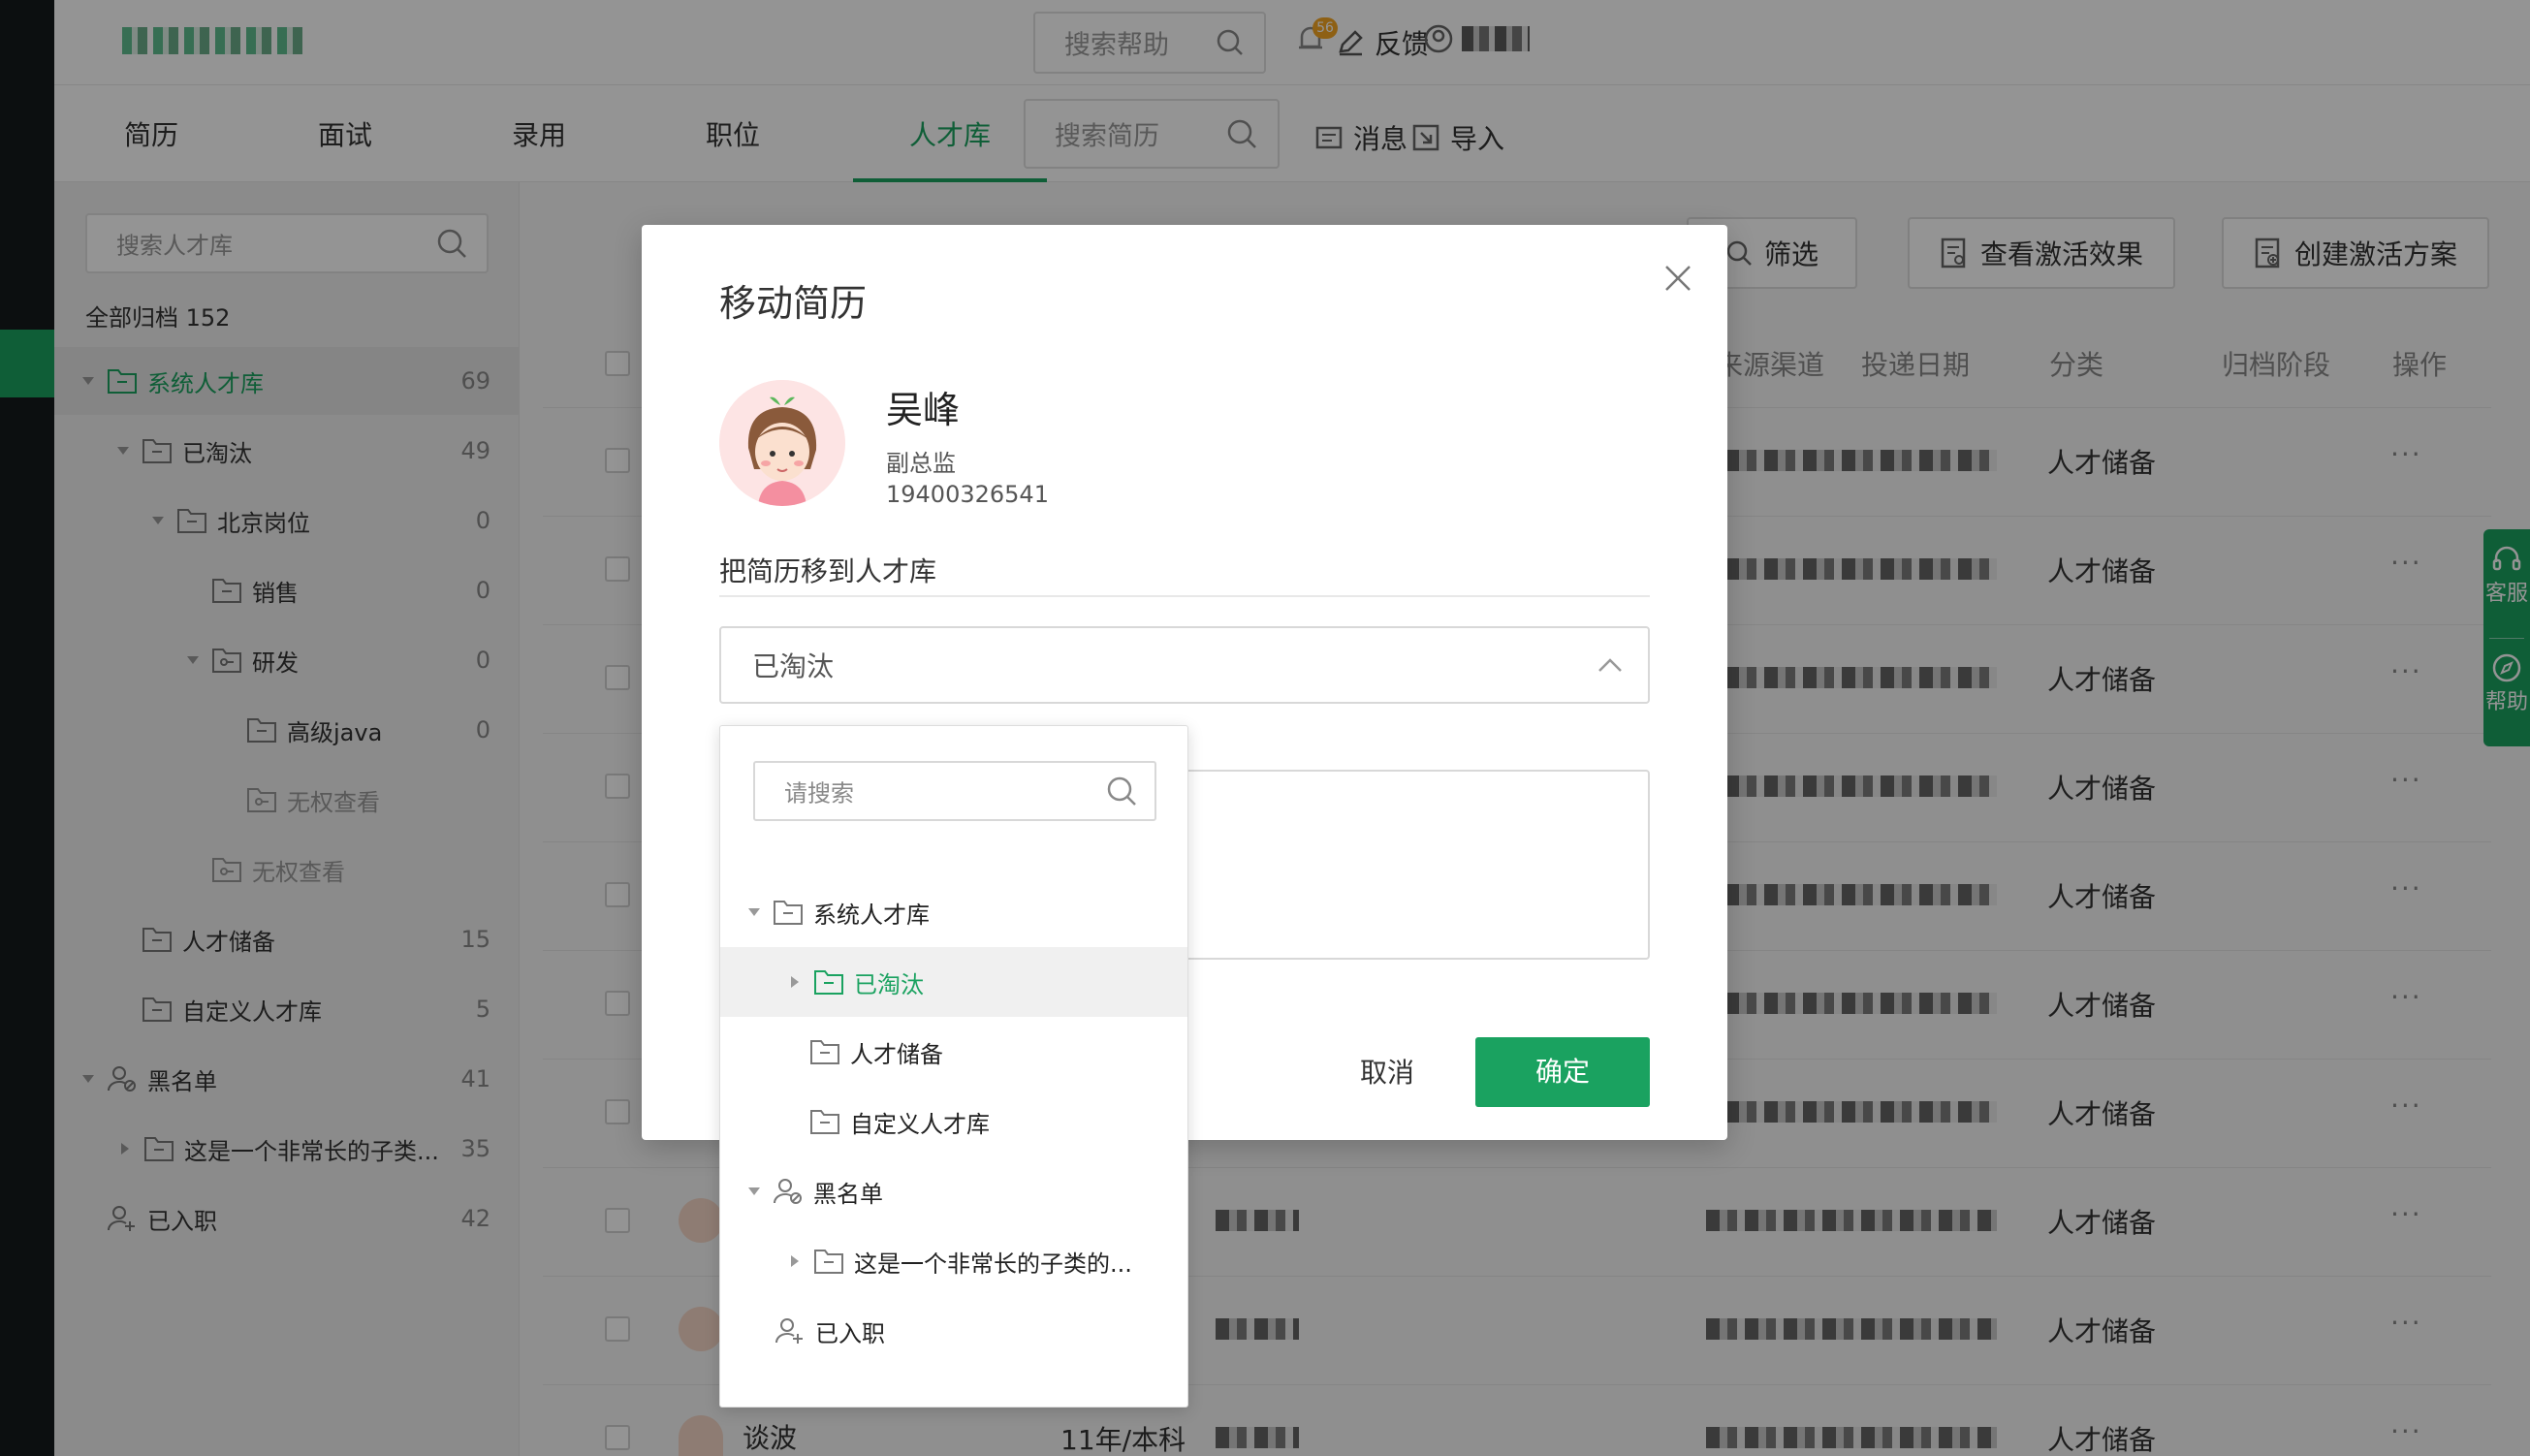 This screenshot has width=2530, height=1456. I want to click on dialog-title: 移动简历, so click(793, 303).